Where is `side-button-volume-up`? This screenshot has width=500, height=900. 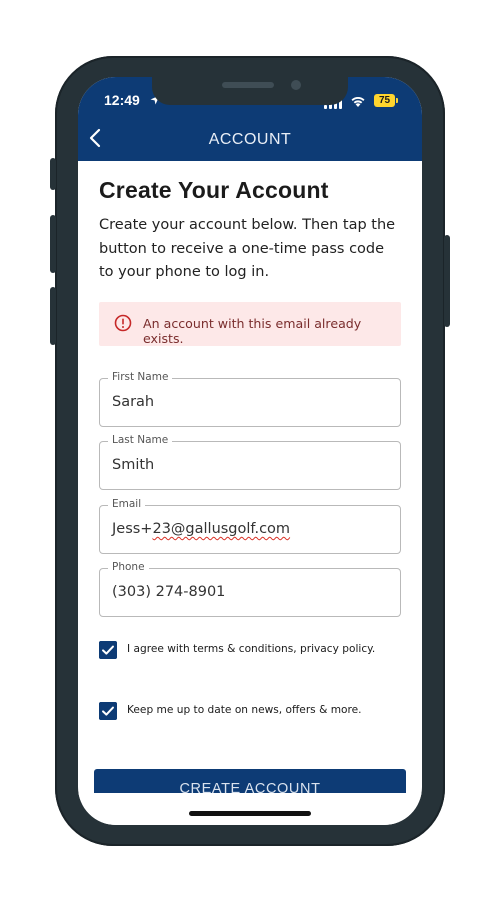 side-button-volume-up is located at coordinates (53, 244).